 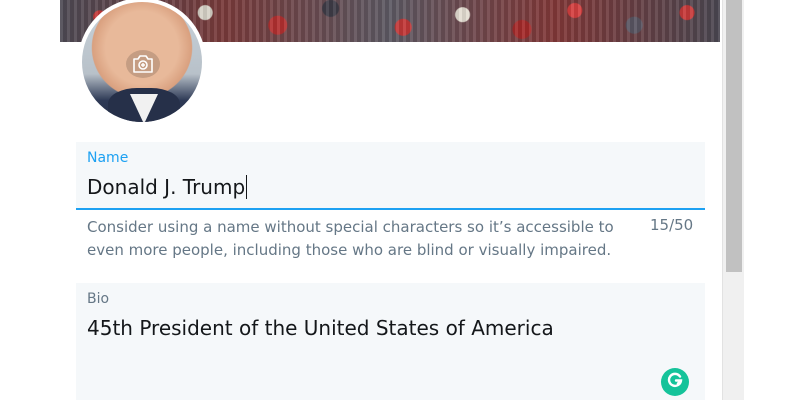 What do you see at coordinates (108, 158) in the screenshot?
I see `name-field-label: Name` at bounding box center [108, 158].